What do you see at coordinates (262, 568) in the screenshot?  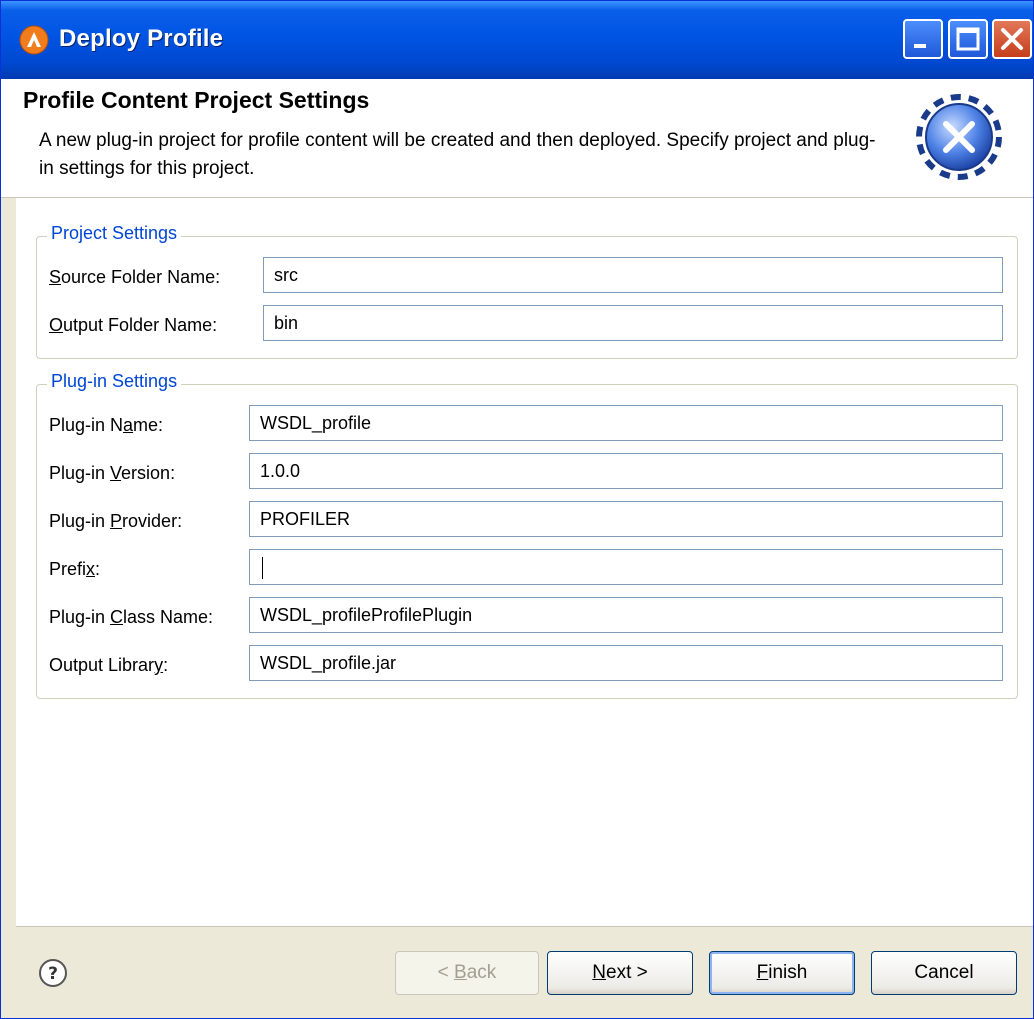 I see `text-cursor` at bounding box center [262, 568].